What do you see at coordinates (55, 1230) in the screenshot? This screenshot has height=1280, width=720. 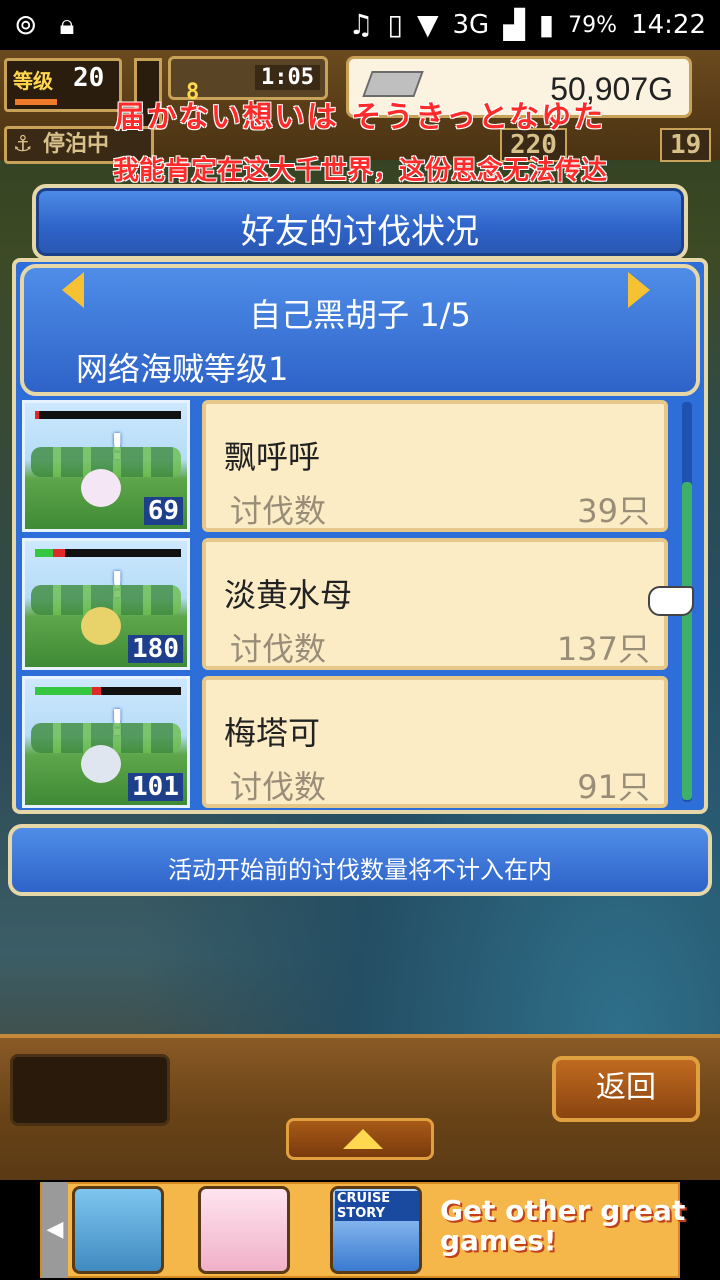 I see `ad-prev-arrow-icon: ◀` at bounding box center [55, 1230].